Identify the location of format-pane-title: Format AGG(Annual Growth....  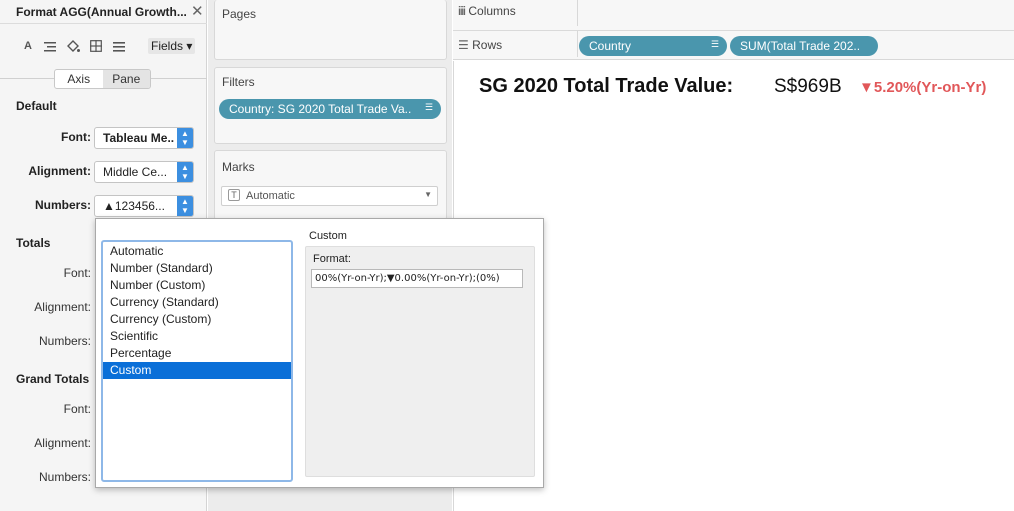
(101, 12).